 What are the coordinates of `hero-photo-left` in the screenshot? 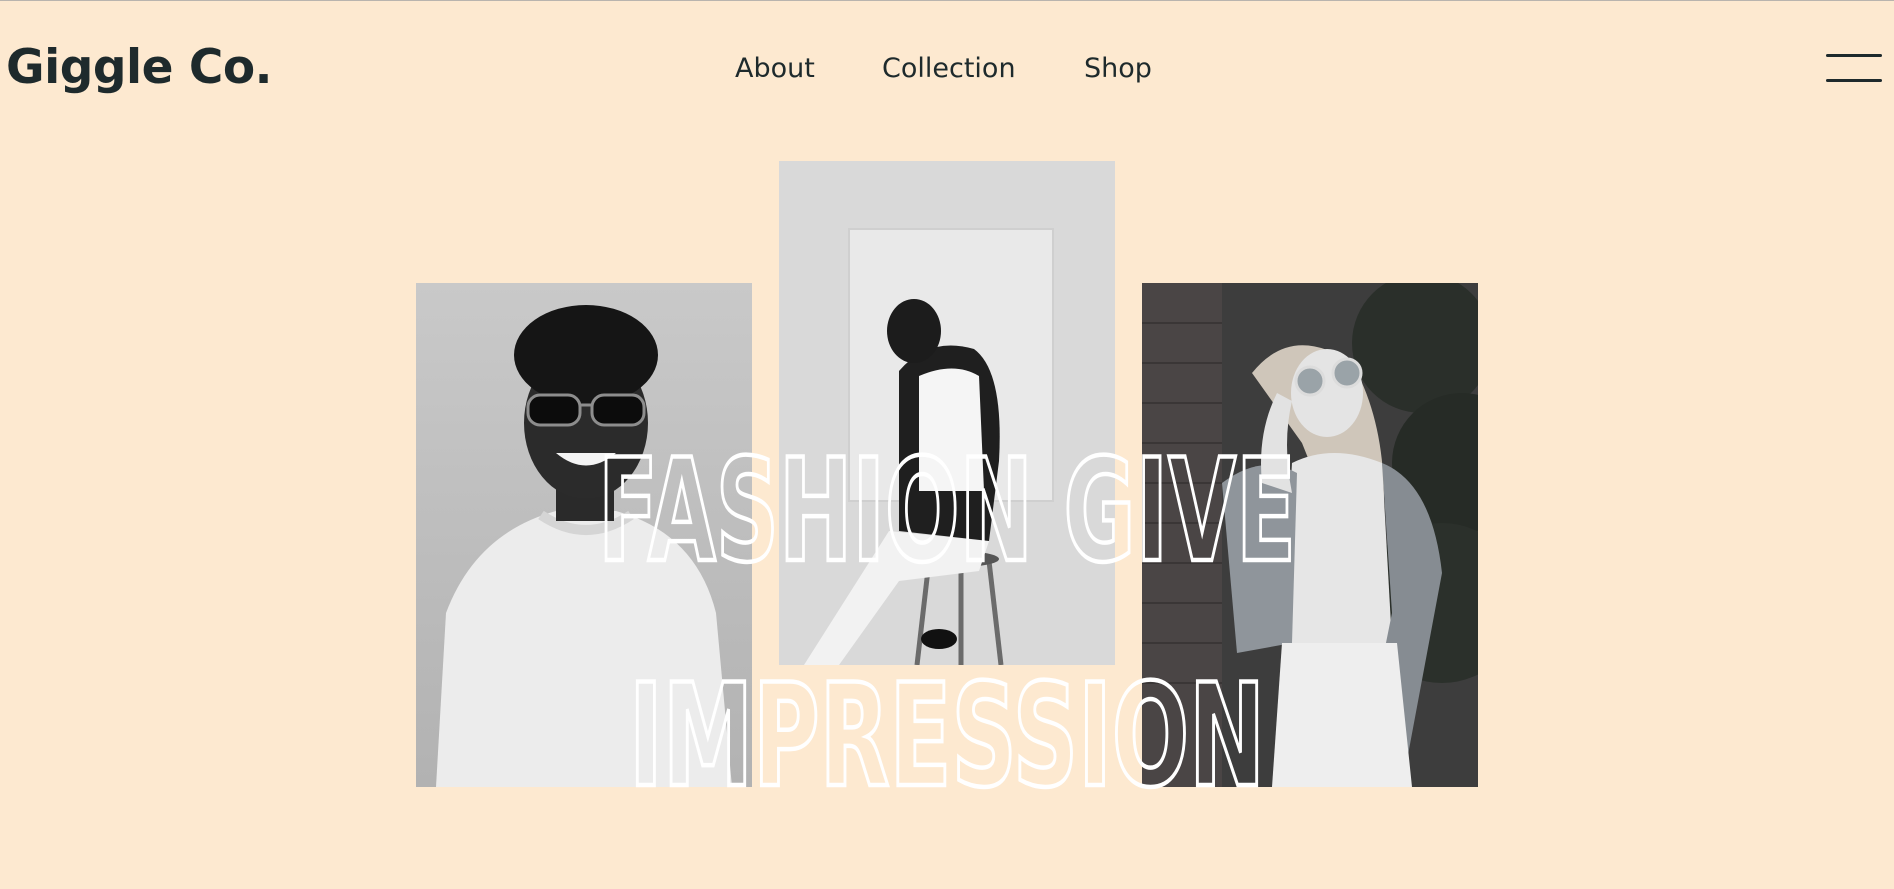 It's located at (584, 535).